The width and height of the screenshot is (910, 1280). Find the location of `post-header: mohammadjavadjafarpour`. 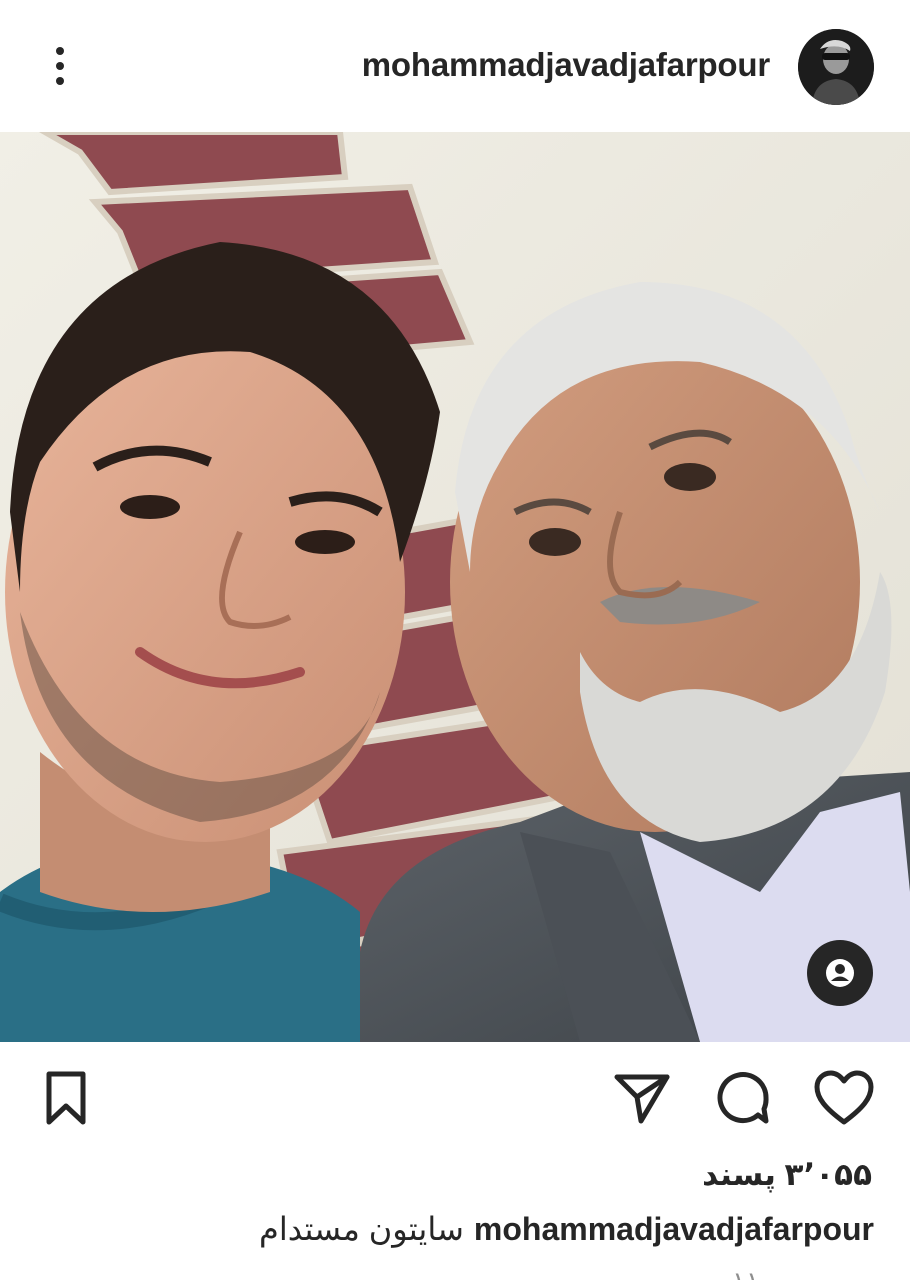

post-header: mohammadjavadjafarpour is located at coordinates (455, 66).